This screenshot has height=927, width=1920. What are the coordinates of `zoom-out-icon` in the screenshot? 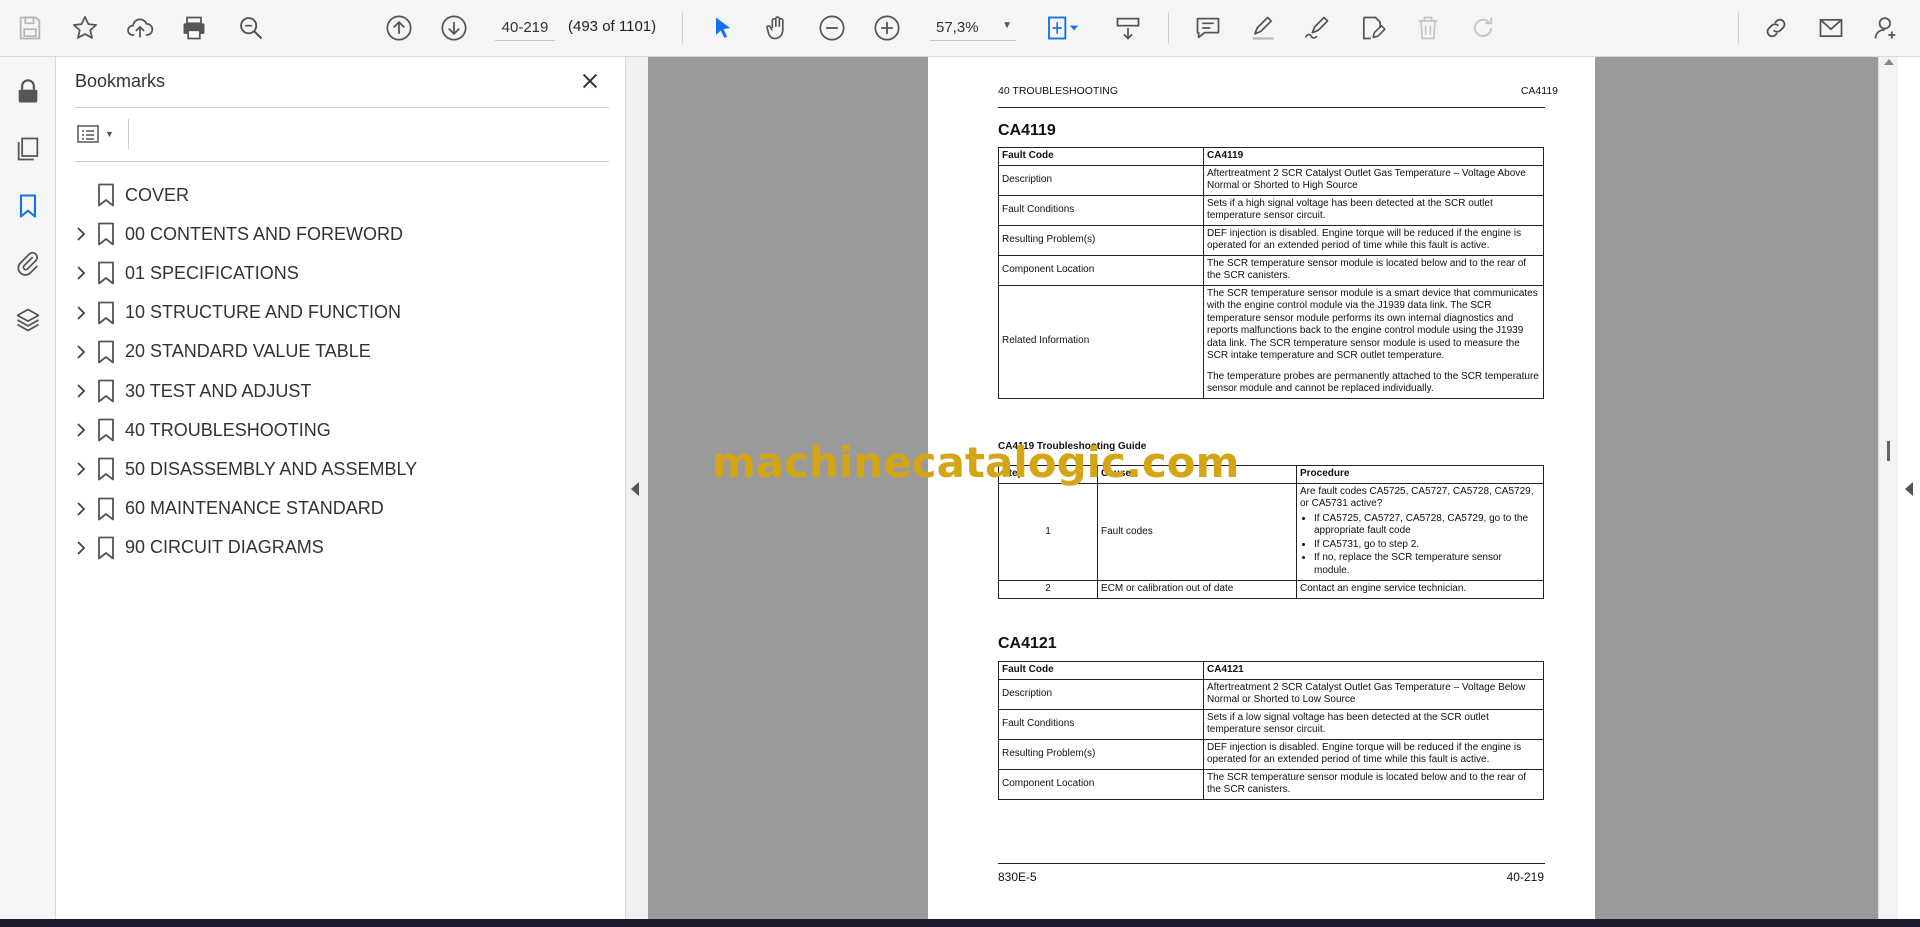 It's located at (832, 28).